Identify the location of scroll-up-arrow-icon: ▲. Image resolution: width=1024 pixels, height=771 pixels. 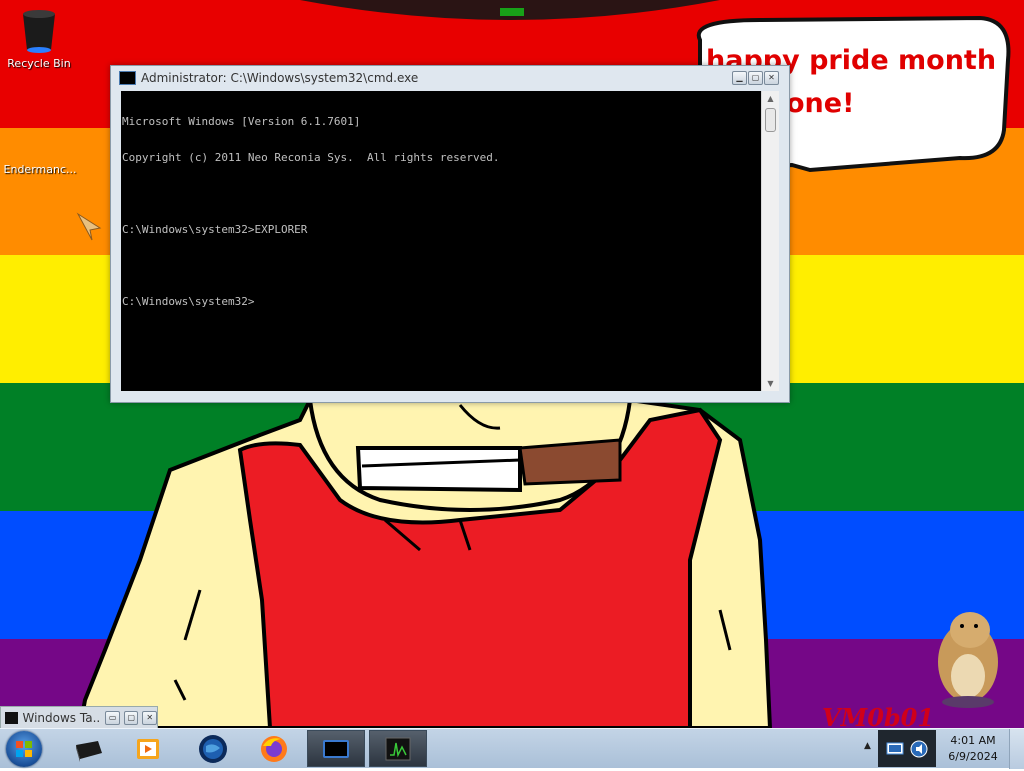
(770, 98).